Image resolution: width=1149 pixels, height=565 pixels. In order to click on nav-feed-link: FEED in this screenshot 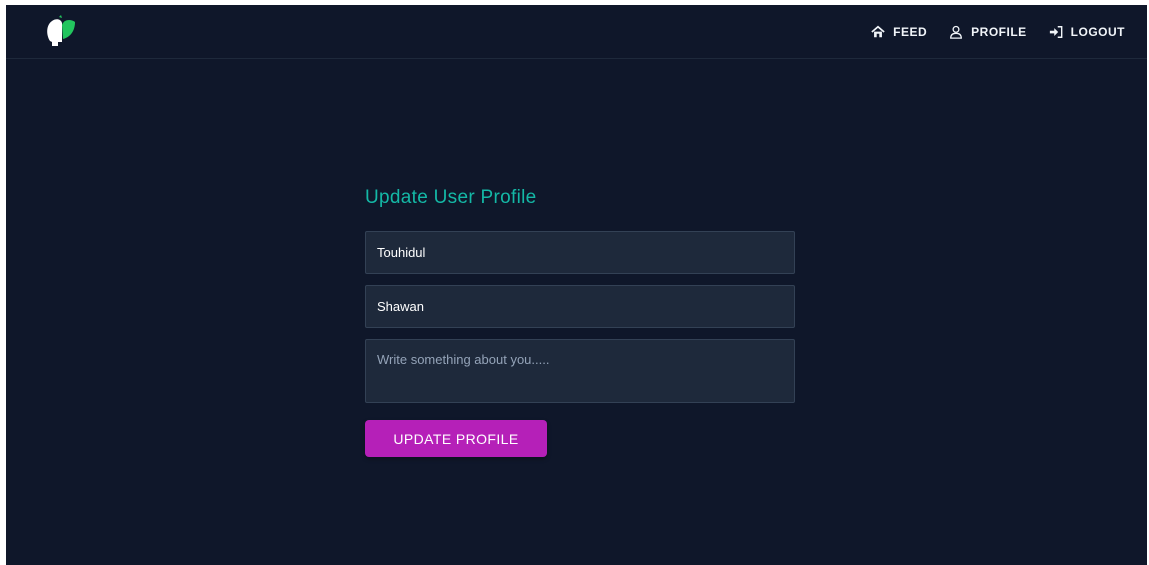, I will do `click(899, 32)`.